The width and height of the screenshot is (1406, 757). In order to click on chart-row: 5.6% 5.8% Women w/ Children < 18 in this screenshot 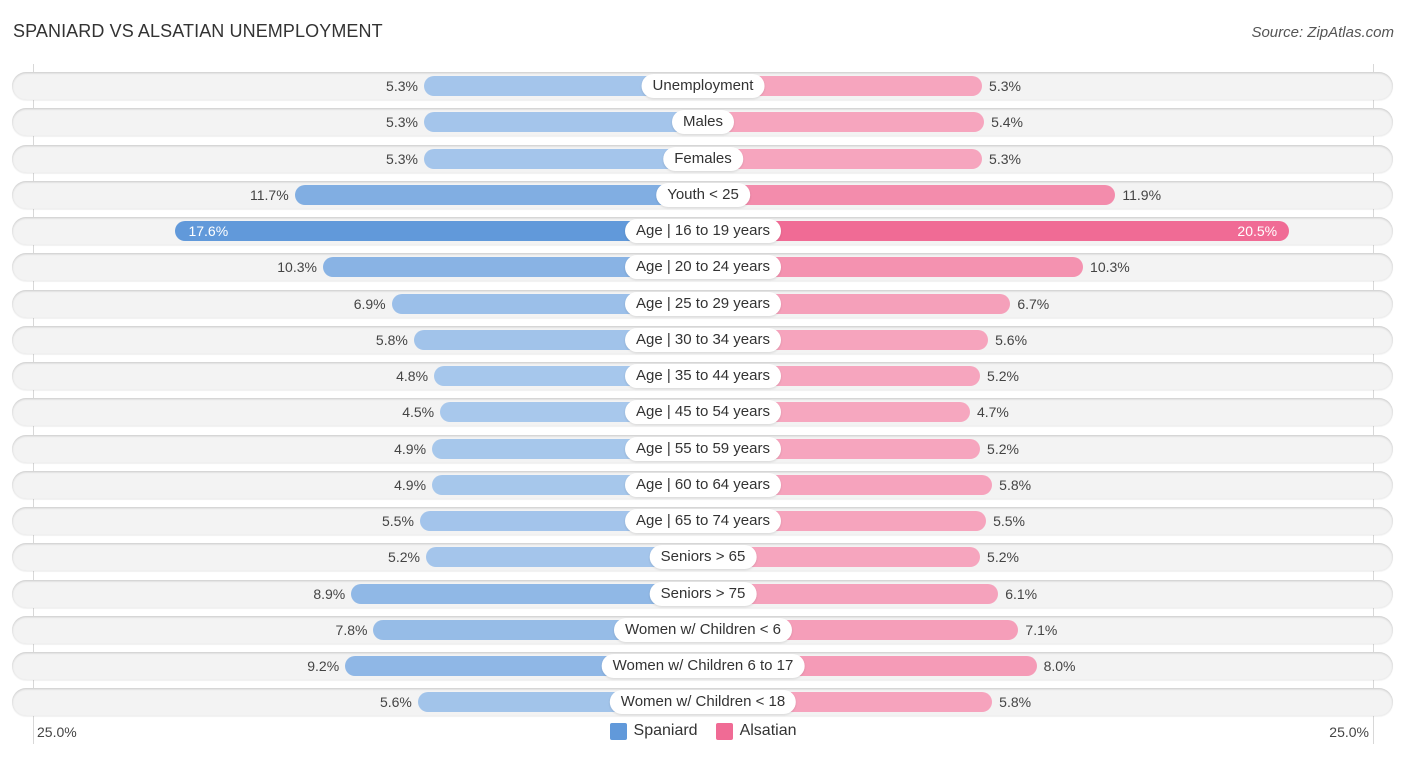, I will do `click(702, 702)`.